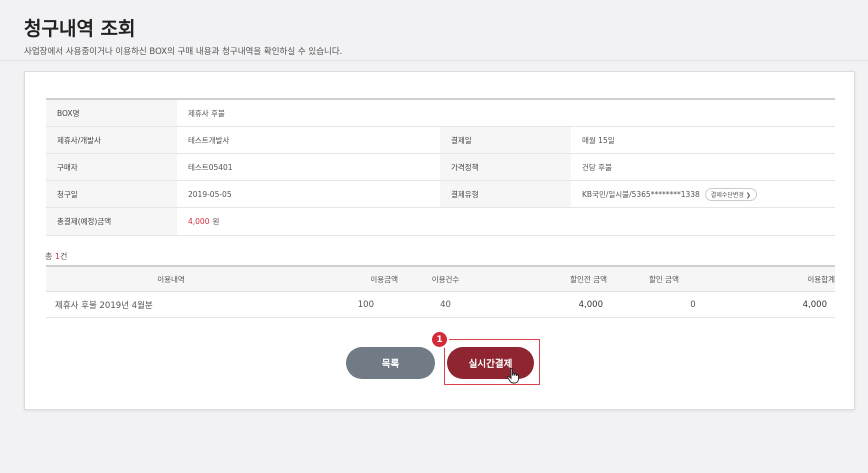 The width and height of the screenshot is (868, 473). I want to click on header-usage-price: 이용금액, so click(384, 279).